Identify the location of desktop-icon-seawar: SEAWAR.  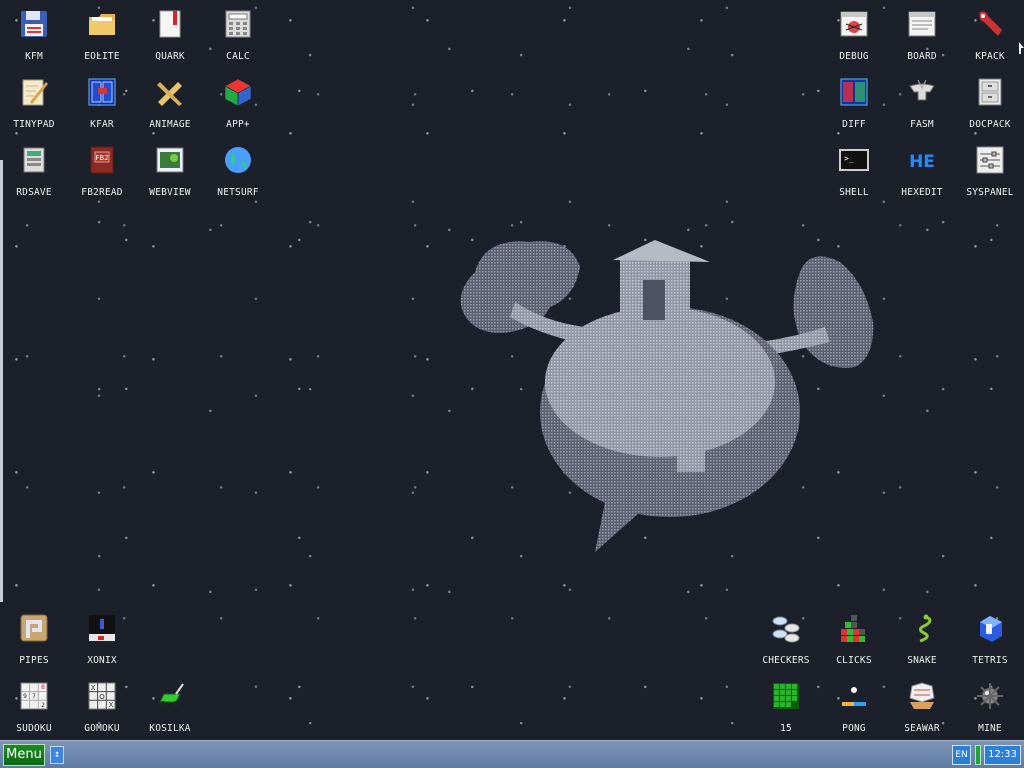
(922, 706).